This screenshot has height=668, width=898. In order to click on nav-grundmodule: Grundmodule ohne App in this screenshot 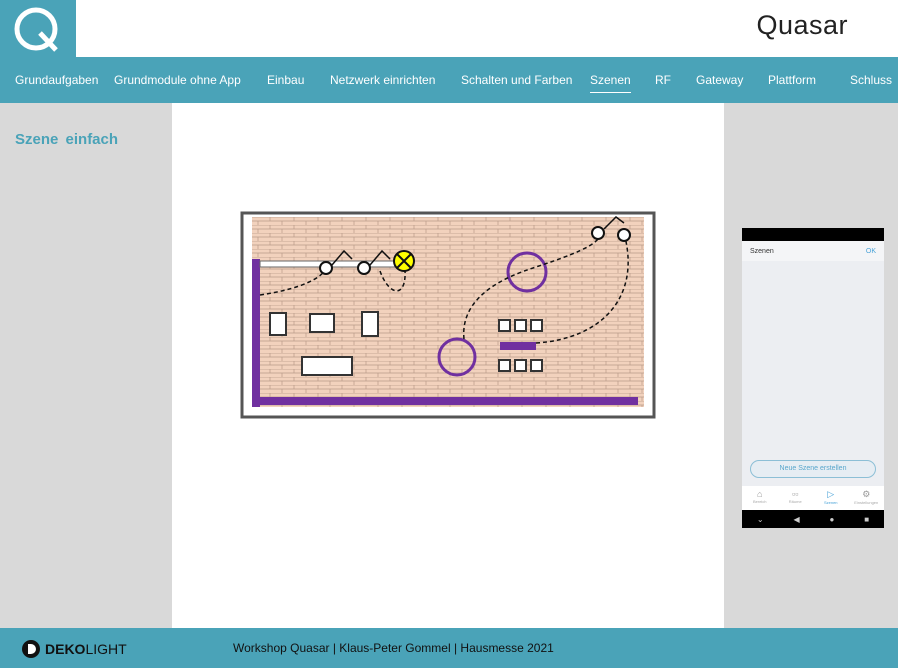, I will do `click(177, 80)`.